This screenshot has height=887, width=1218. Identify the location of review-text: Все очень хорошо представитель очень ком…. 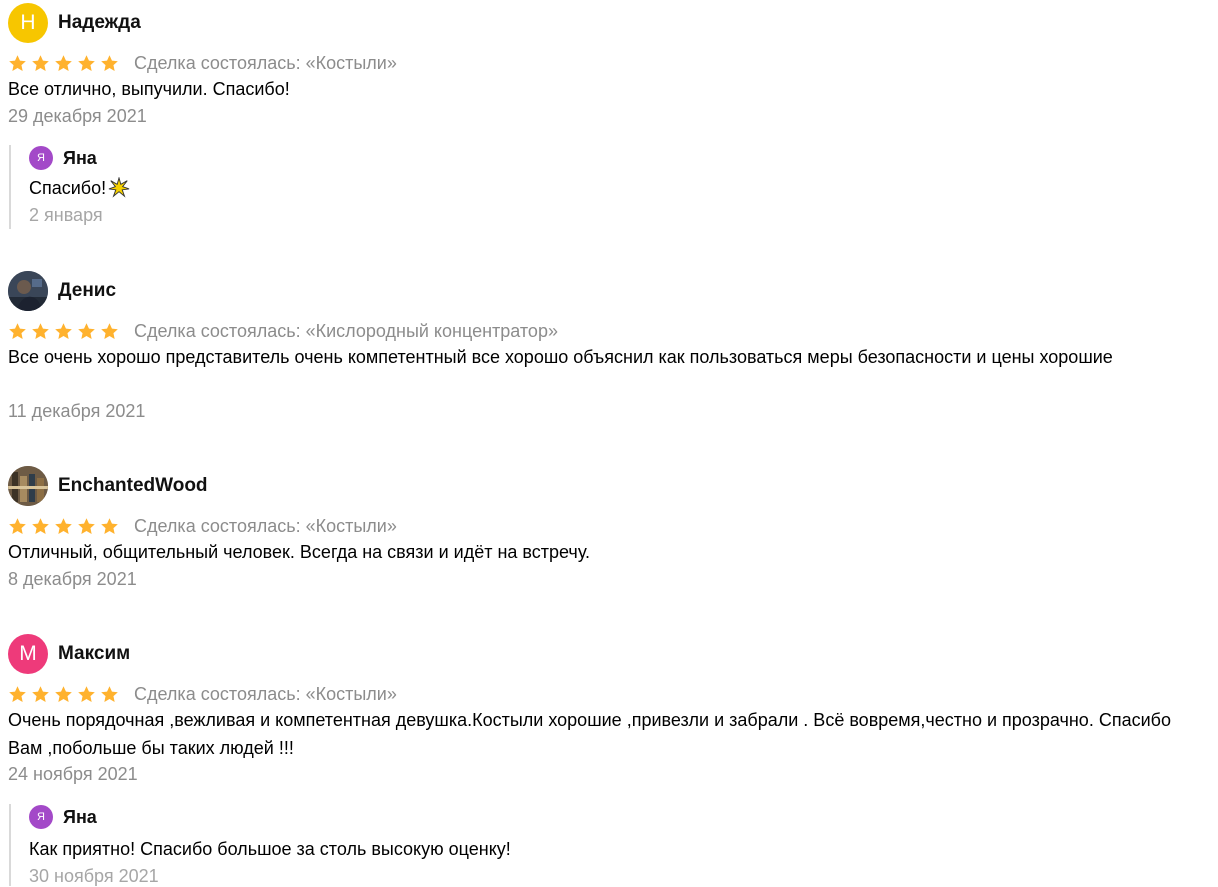
(560, 357).